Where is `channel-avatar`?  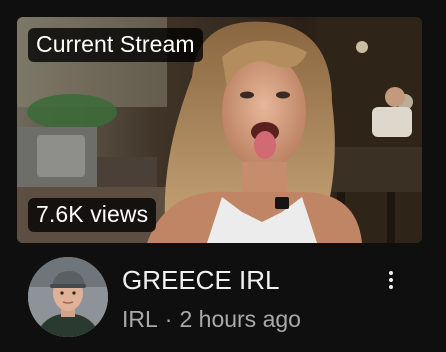 channel-avatar is located at coordinates (68, 297).